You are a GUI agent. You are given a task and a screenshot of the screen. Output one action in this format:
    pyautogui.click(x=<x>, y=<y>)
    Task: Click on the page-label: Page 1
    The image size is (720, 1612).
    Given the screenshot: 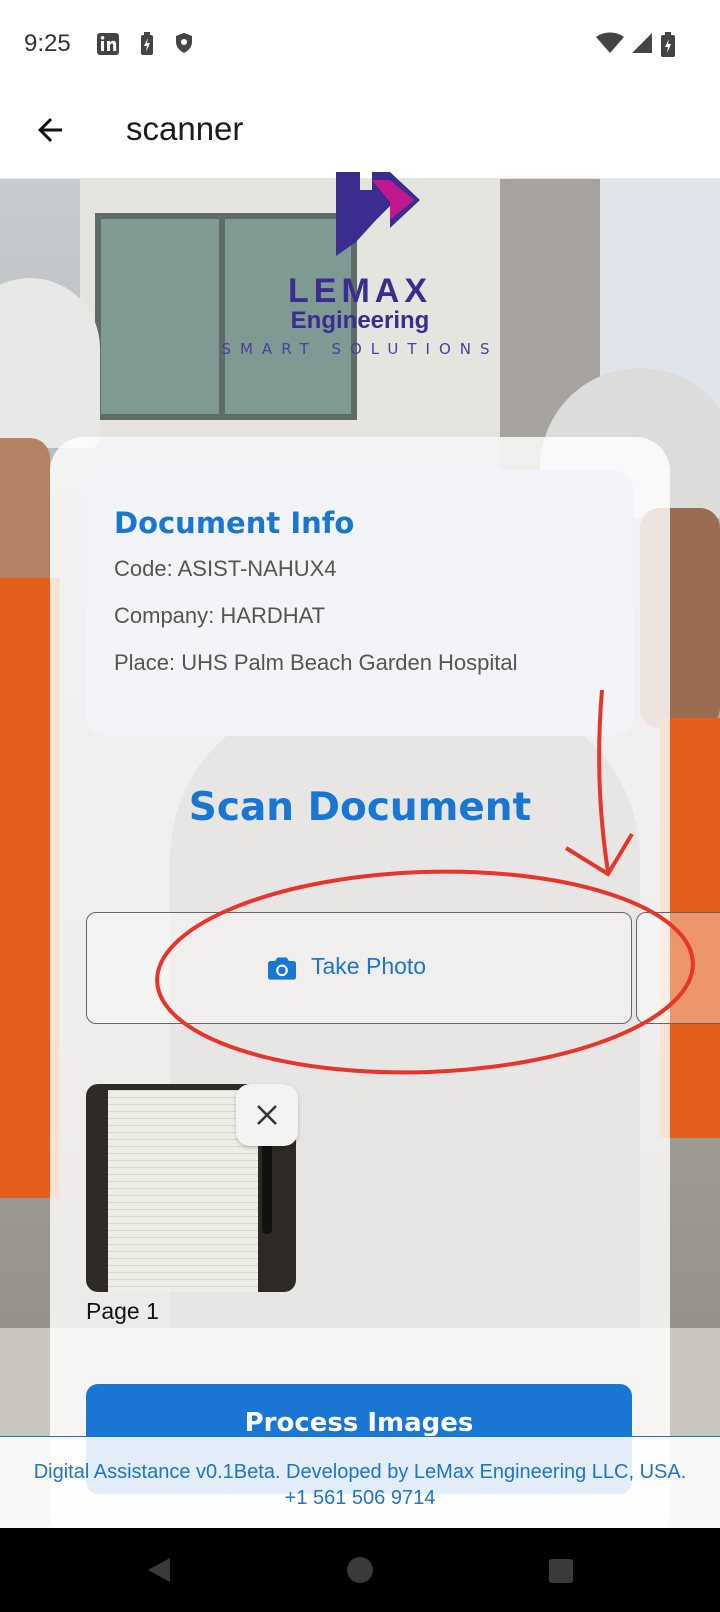 What is the action you would take?
    pyautogui.click(x=122, y=1311)
    